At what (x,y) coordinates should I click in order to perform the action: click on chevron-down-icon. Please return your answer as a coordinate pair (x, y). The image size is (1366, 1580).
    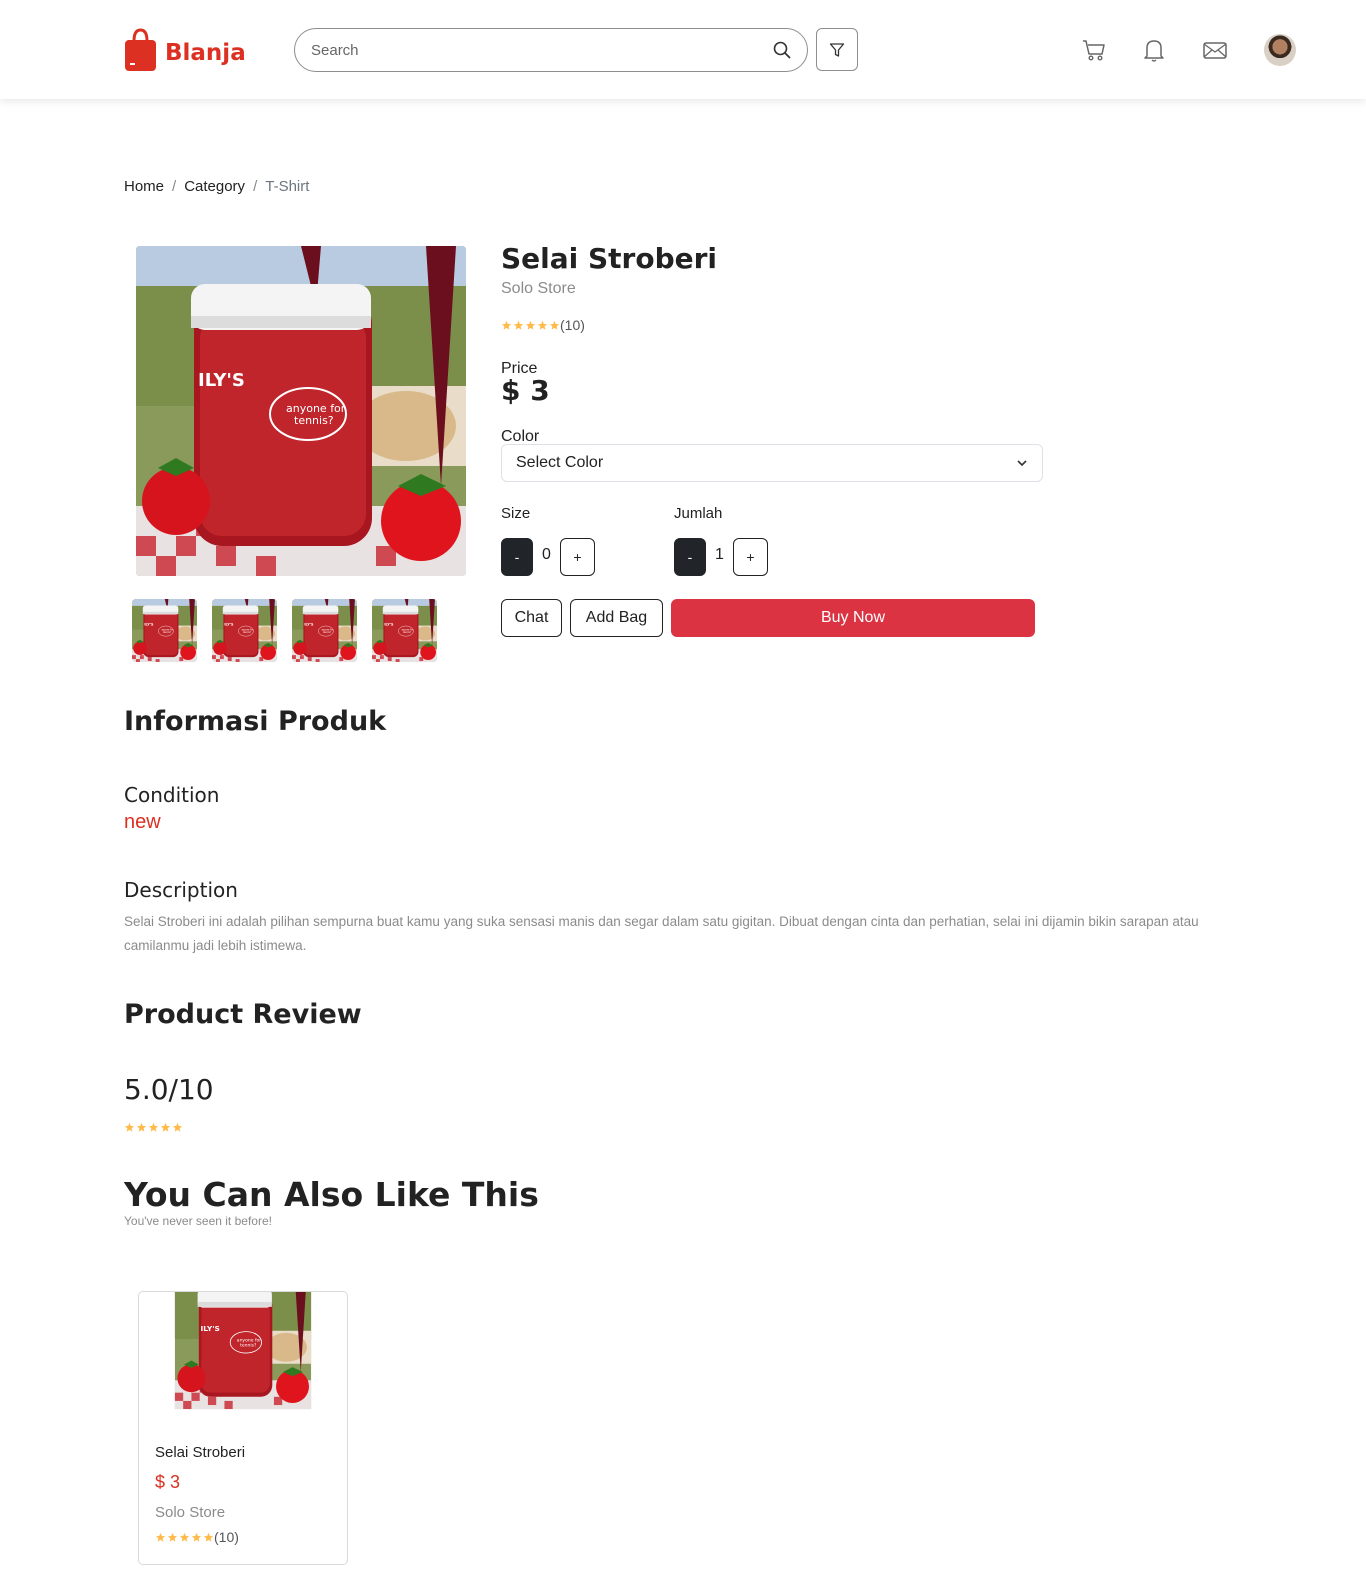
    Looking at the image, I should click on (1022, 463).